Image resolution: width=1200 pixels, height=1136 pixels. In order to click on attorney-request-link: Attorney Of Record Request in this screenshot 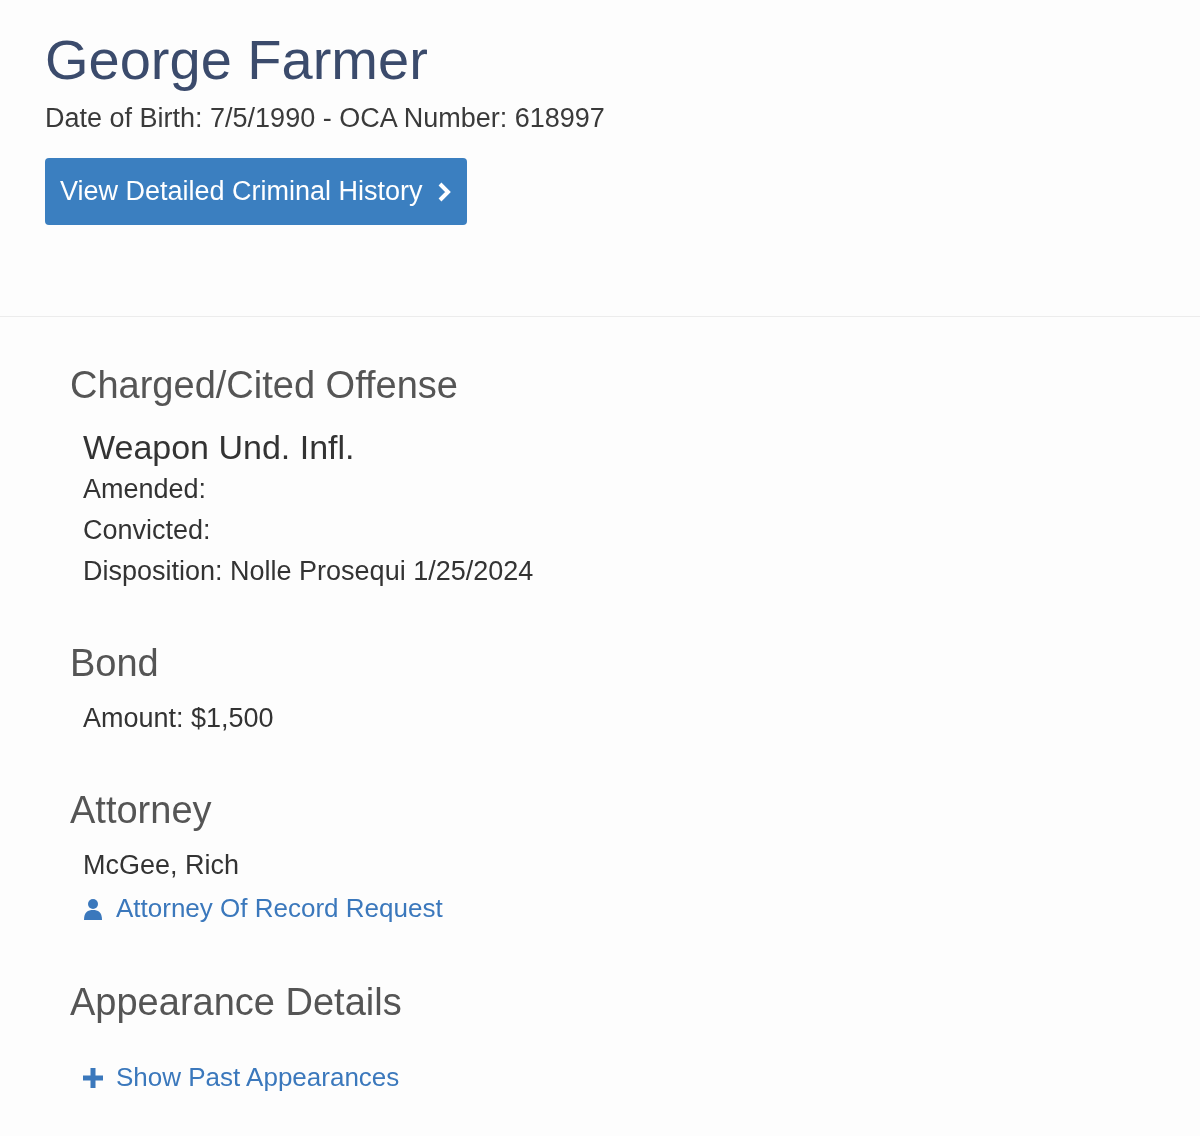, I will do `click(263, 908)`.